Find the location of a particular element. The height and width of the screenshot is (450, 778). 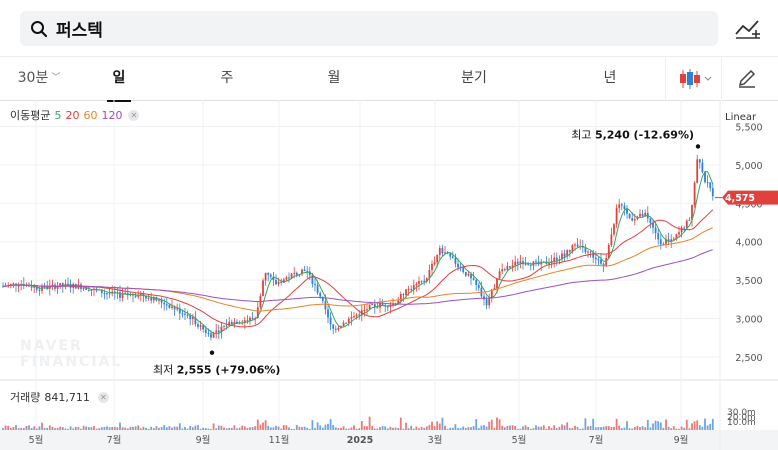

ma-60: 60 is located at coordinates (90, 115).